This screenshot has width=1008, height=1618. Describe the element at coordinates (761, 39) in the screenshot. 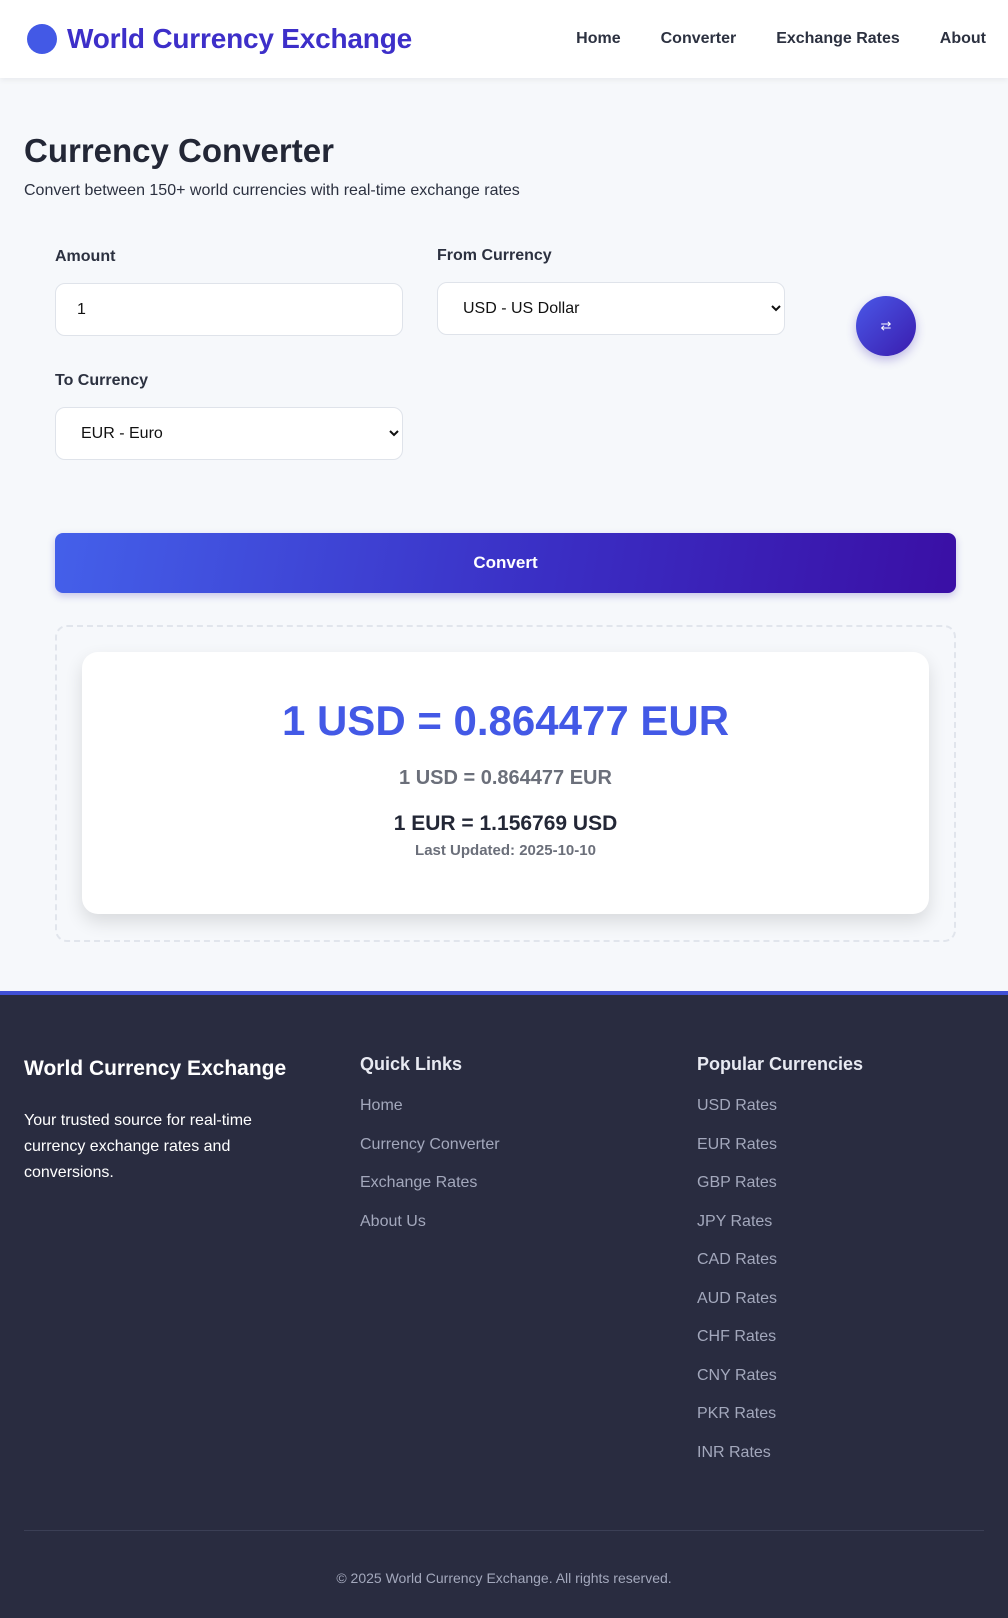

I see `main-nav: Home Converter Exchange Rates About` at that location.